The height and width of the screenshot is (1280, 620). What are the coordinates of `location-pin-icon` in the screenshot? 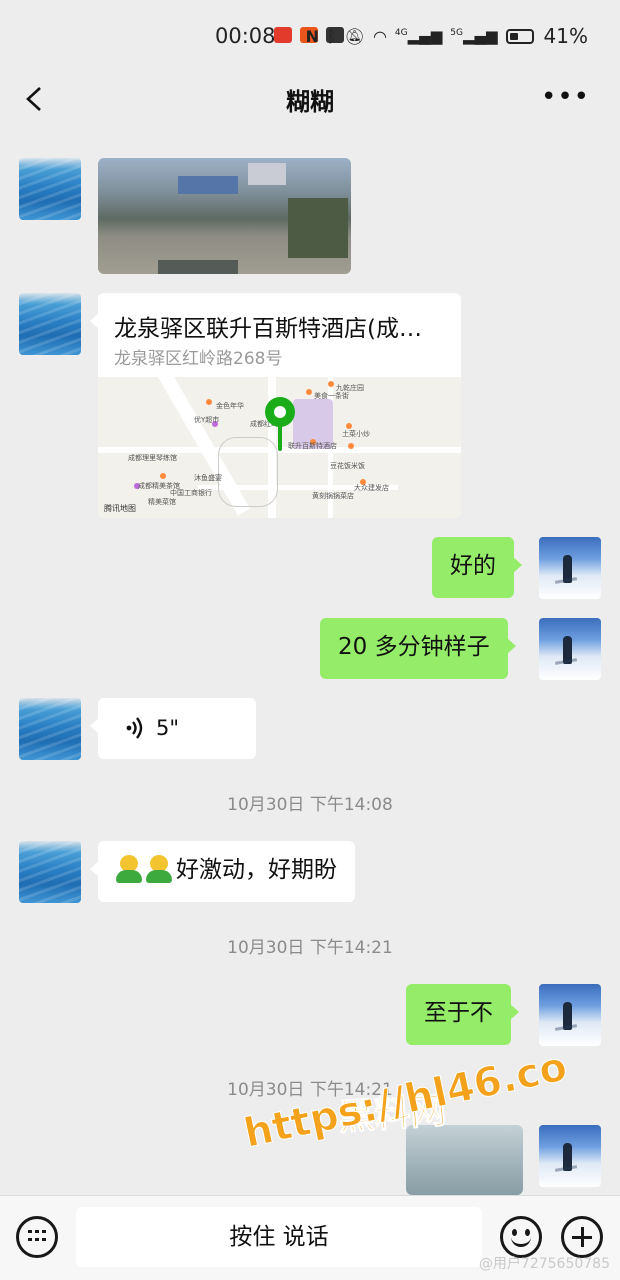 It's located at (280, 412).